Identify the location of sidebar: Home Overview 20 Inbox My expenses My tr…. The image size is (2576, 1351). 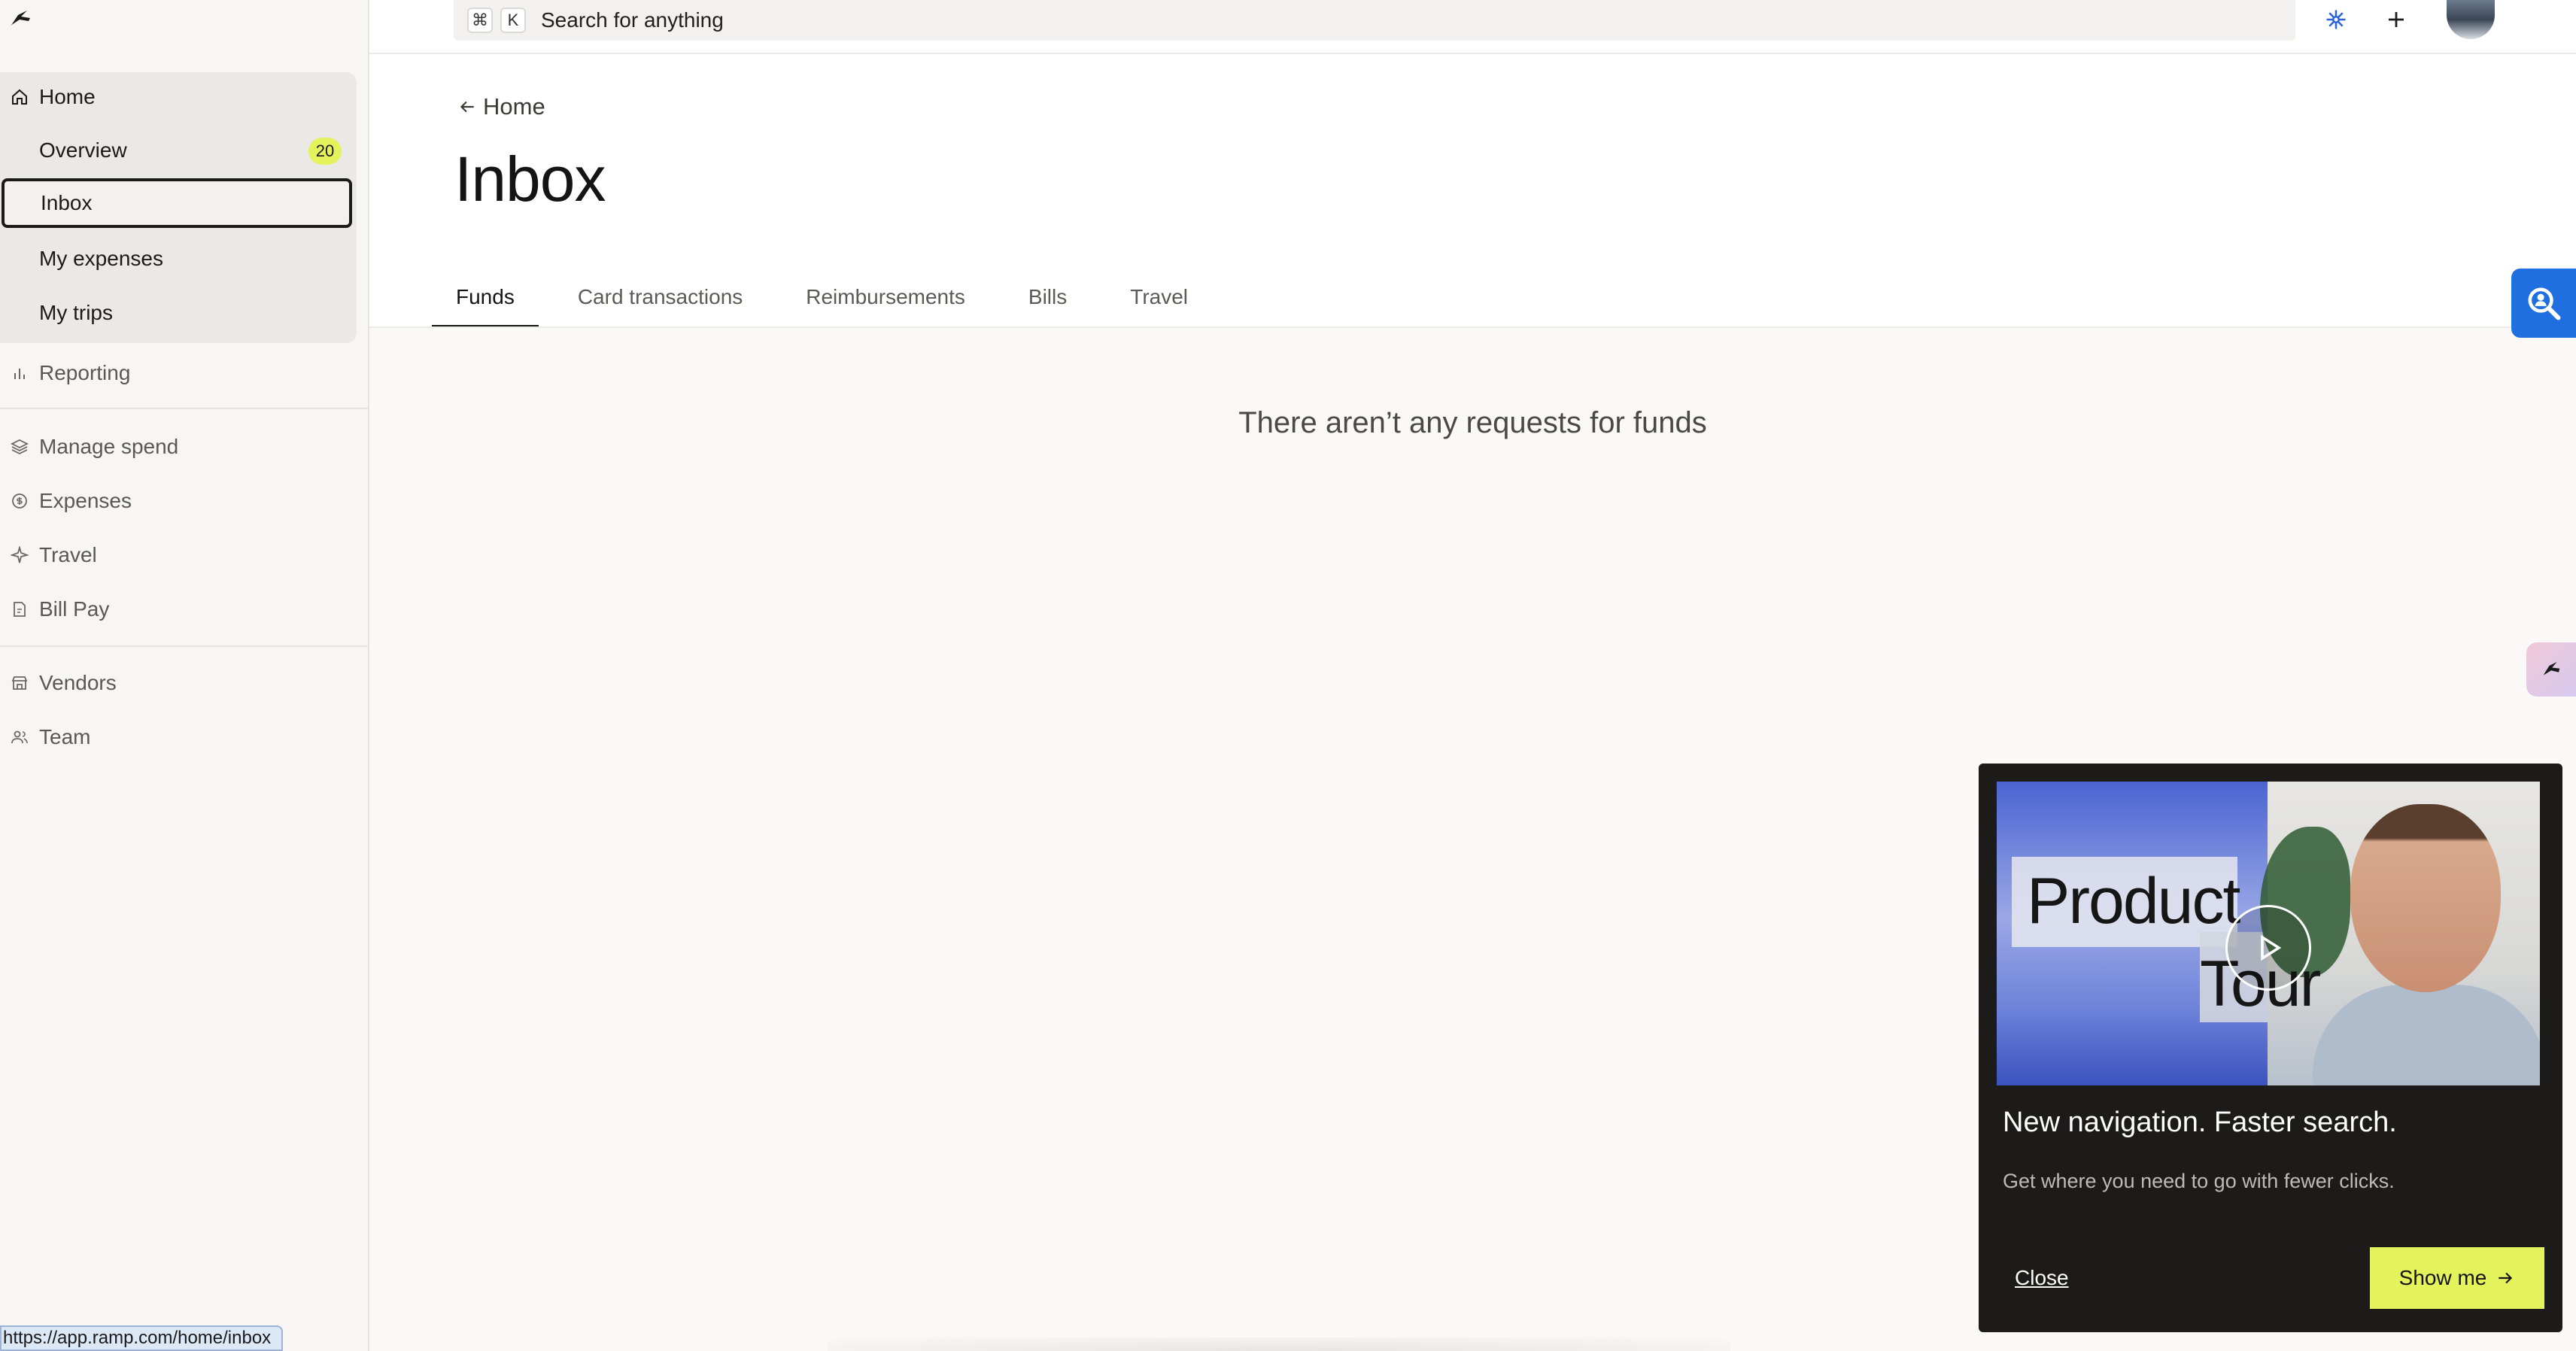
(184, 675).